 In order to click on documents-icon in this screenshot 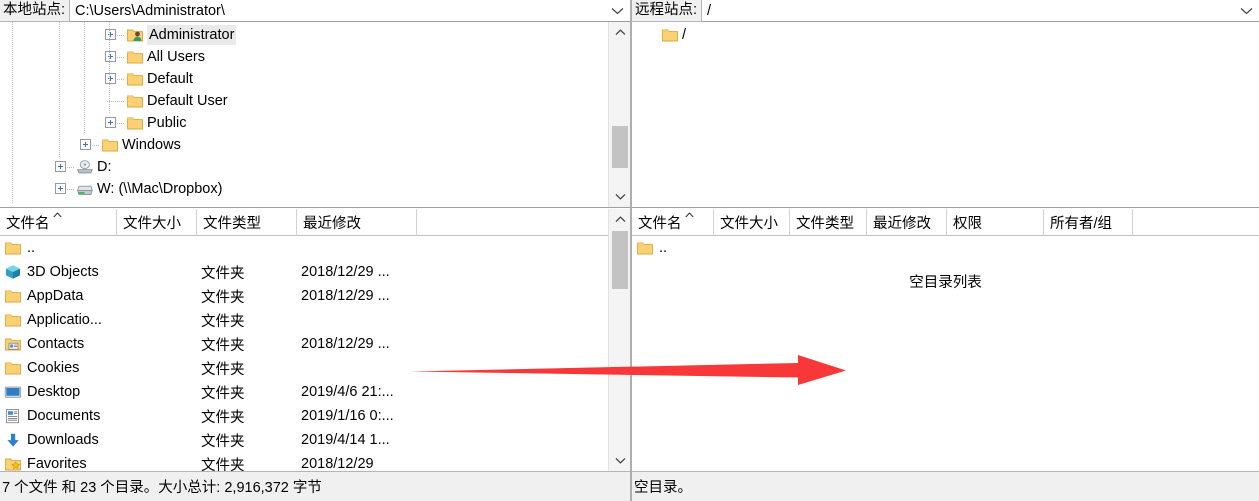, I will do `click(13, 416)`.